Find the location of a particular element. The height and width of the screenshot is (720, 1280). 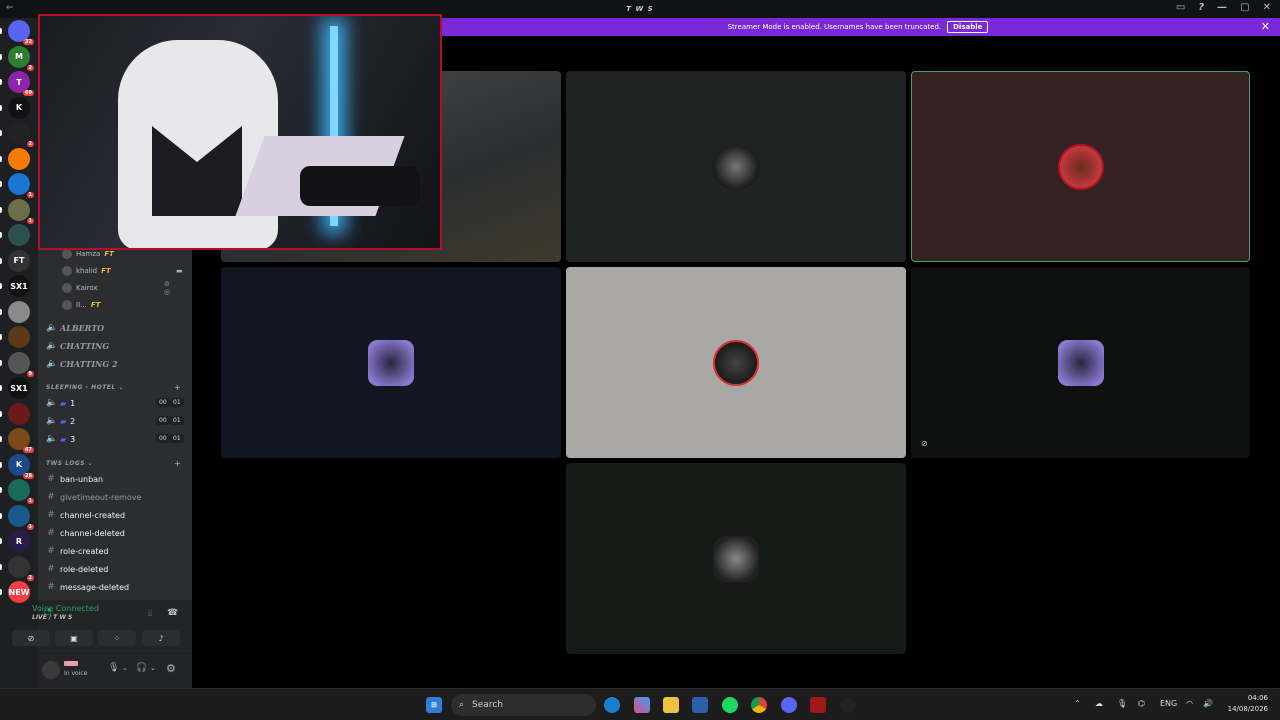

flag-icon: ▰ is located at coordinates (63, 439).